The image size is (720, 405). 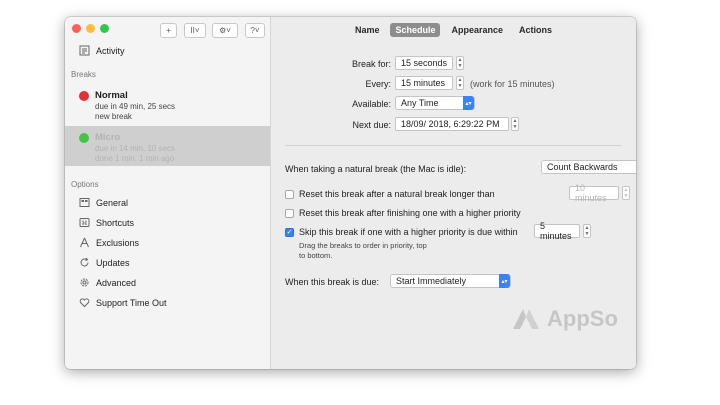 I want to click on reset-natural-stepper: ▲ ▼, so click(x=626, y=193).